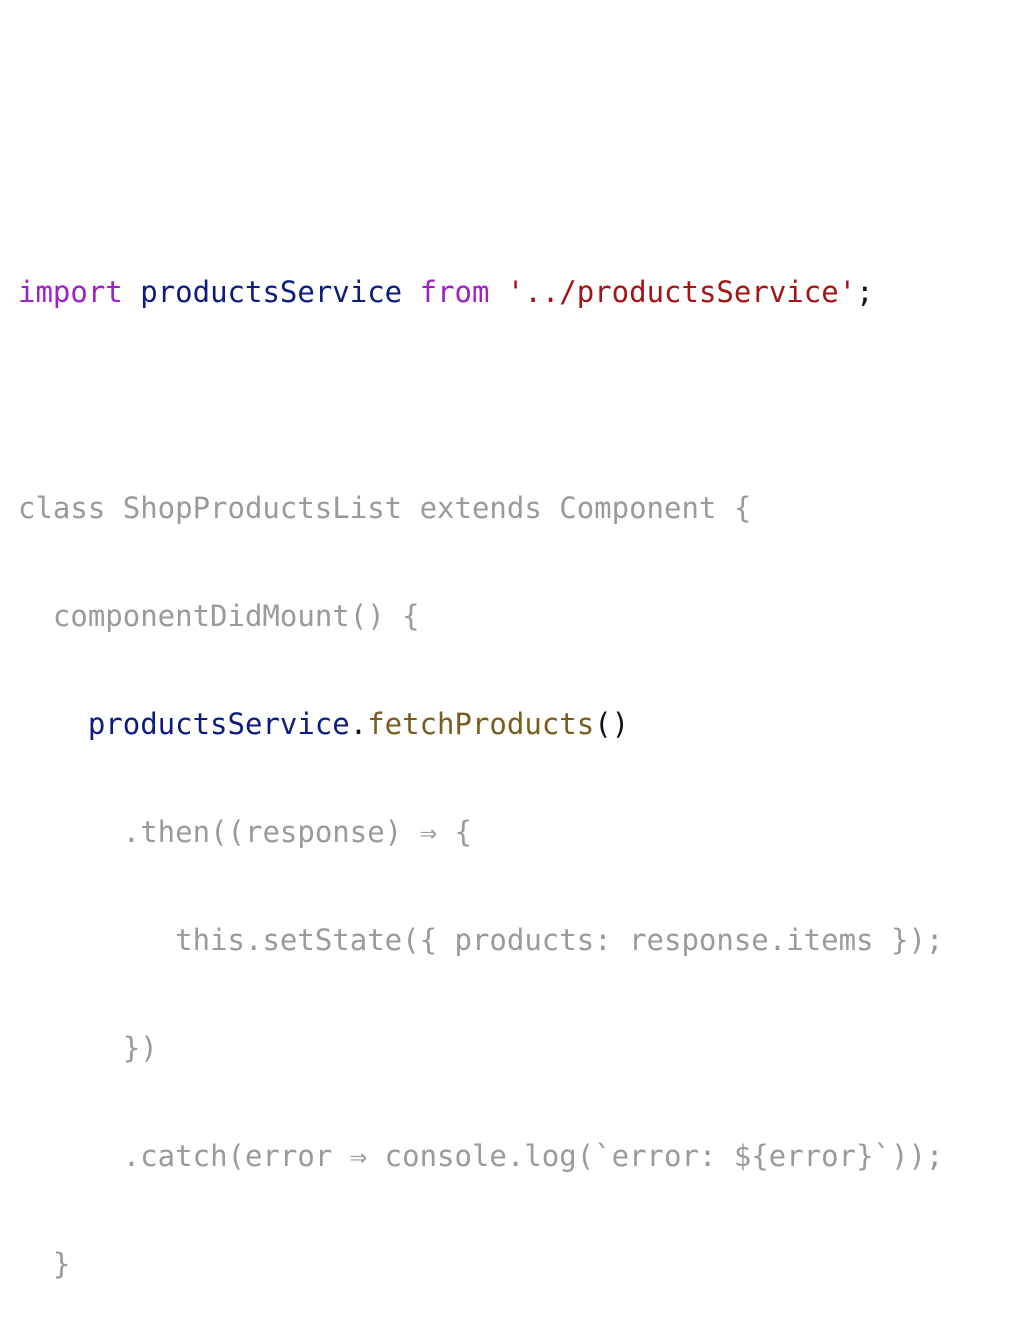 Image resolution: width=1024 pixels, height=1318 pixels. What do you see at coordinates (218, 724) in the screenshot?
I see `service-object: productsService` at bounding box center [218, 724].